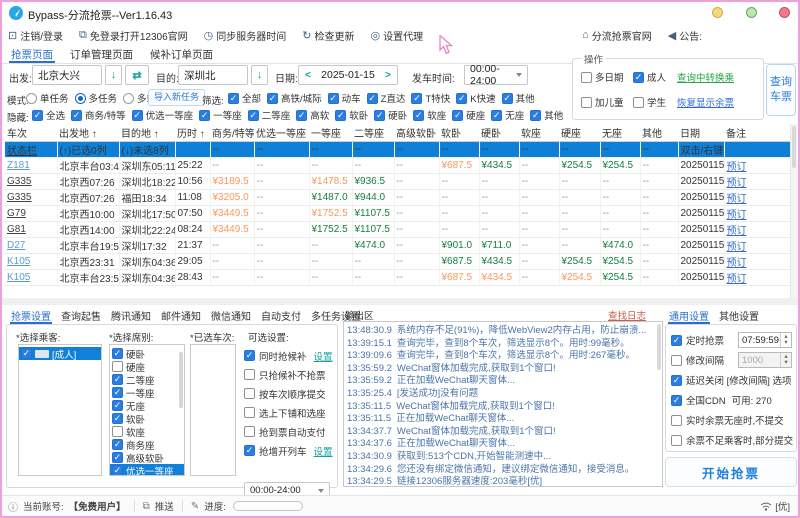  I want to click on type-filter: ✓ 高铁/城际, so click(294, 98).